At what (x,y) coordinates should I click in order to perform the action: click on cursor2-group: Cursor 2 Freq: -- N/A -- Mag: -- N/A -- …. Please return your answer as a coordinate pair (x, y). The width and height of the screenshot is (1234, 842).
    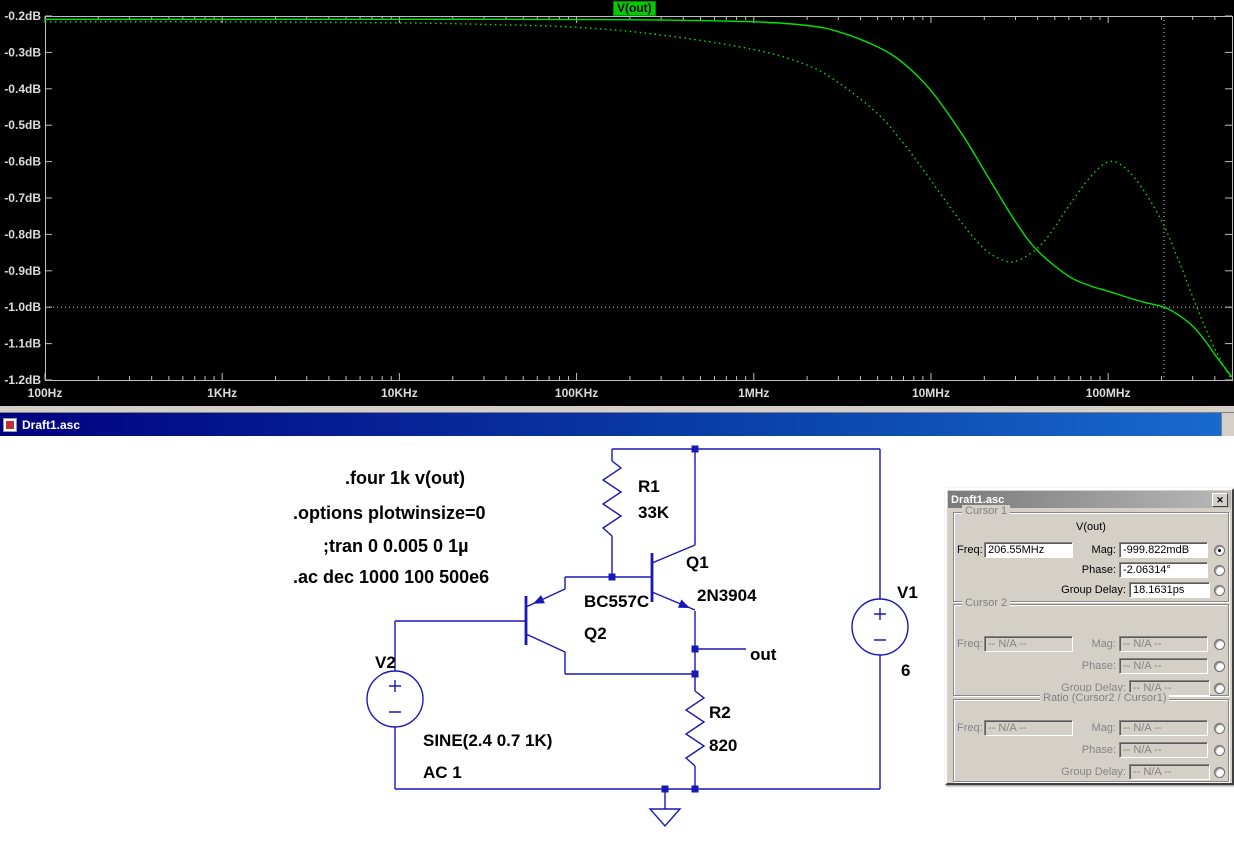
    Looking at the image, I should click on (1091, 646).